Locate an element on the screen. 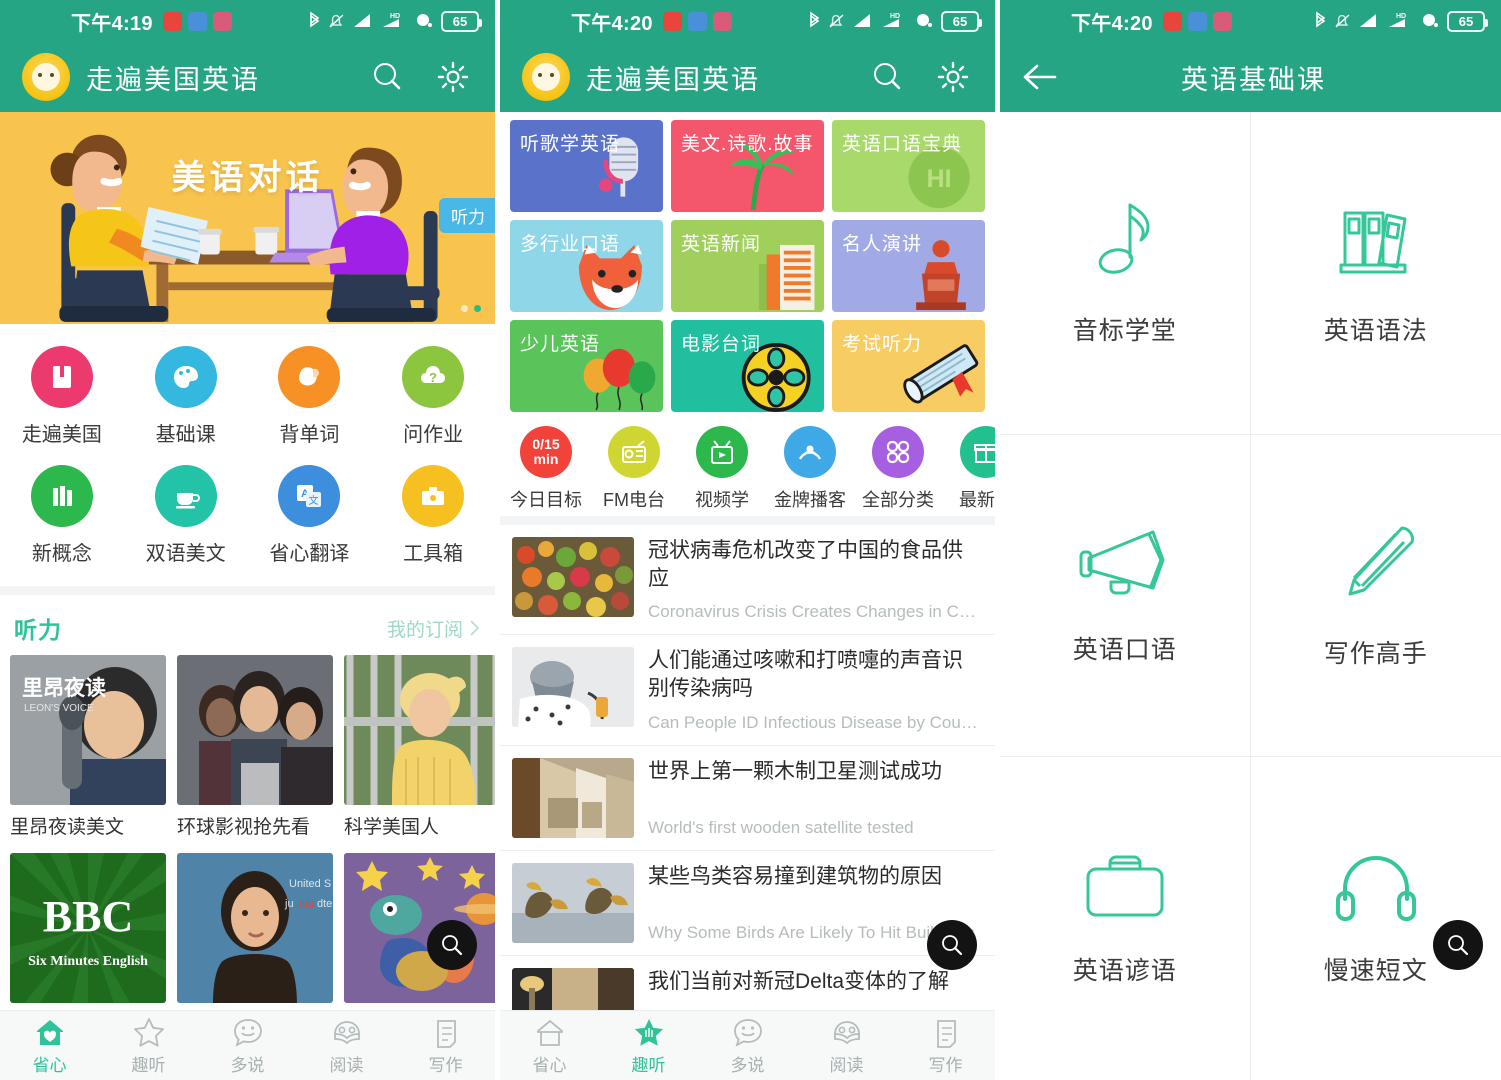 This screenshot has height=1080, width=1501. shortcut-latest-activity: 最新活 is located at coordinates (968, 469).